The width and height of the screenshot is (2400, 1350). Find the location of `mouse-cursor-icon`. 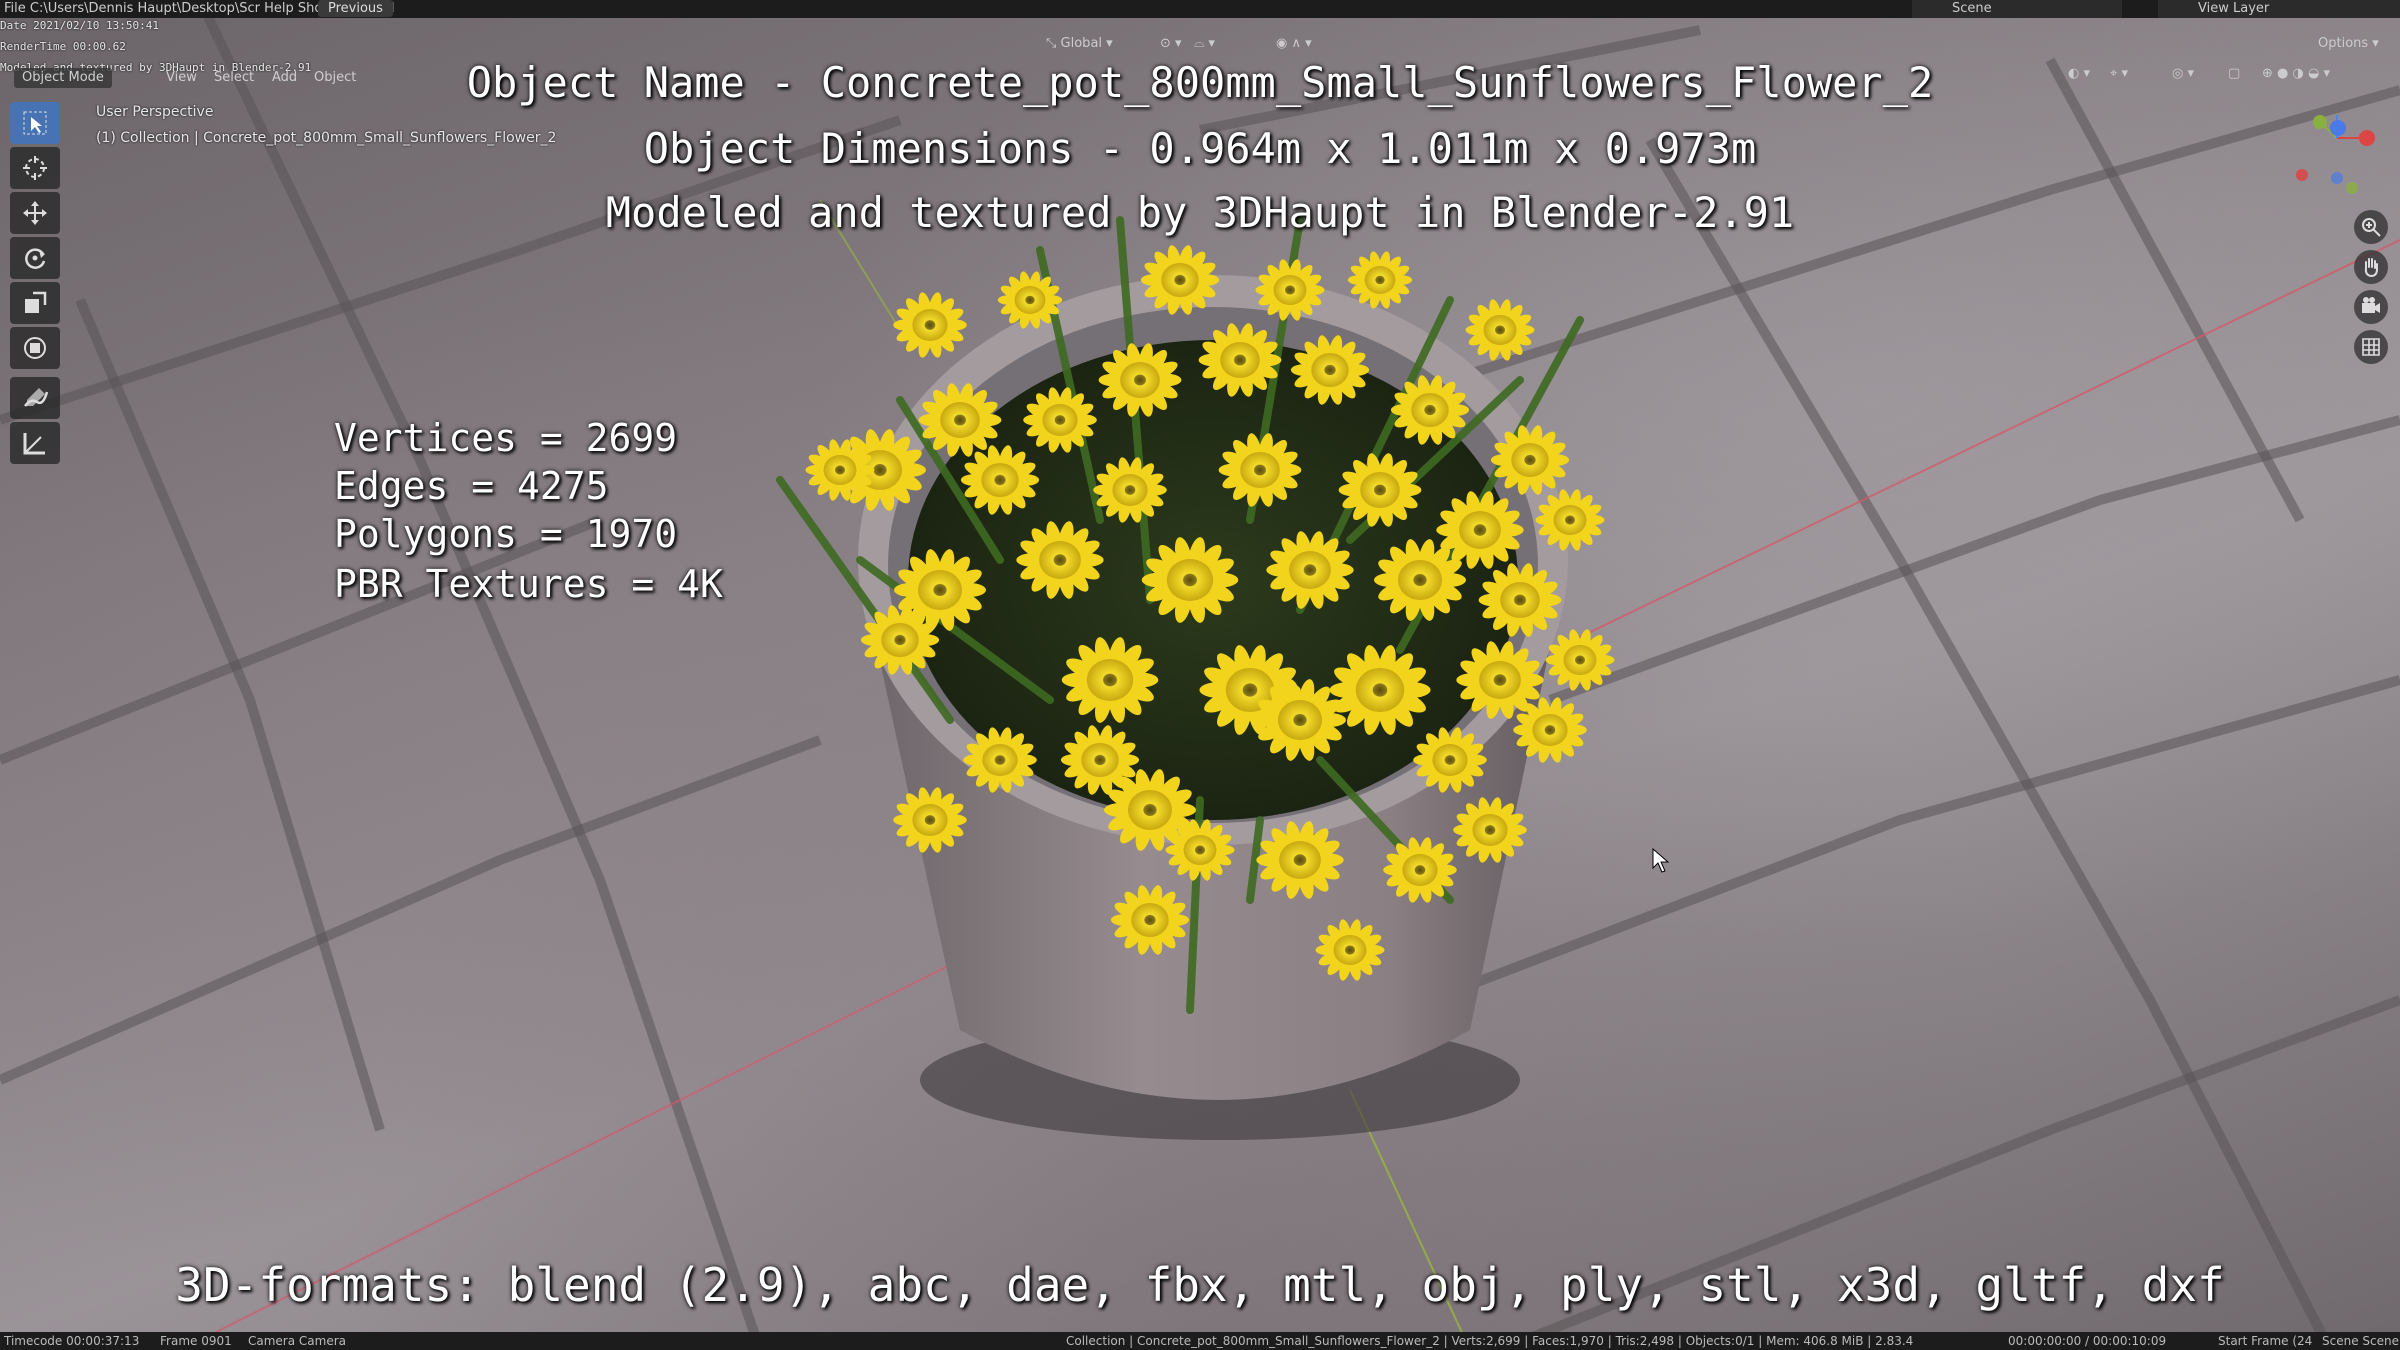

mouse-cursor-icon is located at coordinates (1661, 860).